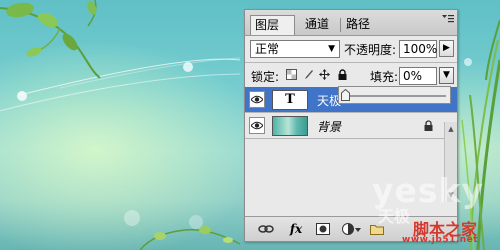  I want to click on fill-slider-button: ▼, so click(446, 75).